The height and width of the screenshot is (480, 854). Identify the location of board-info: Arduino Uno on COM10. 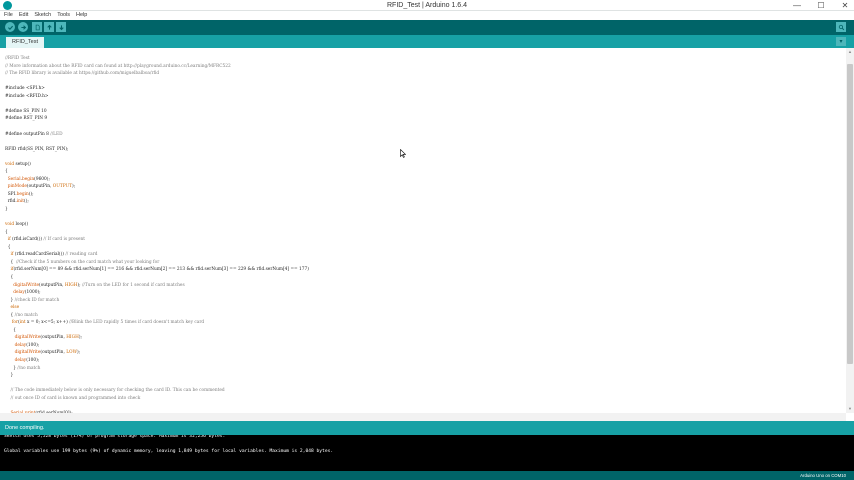
(823, 475).